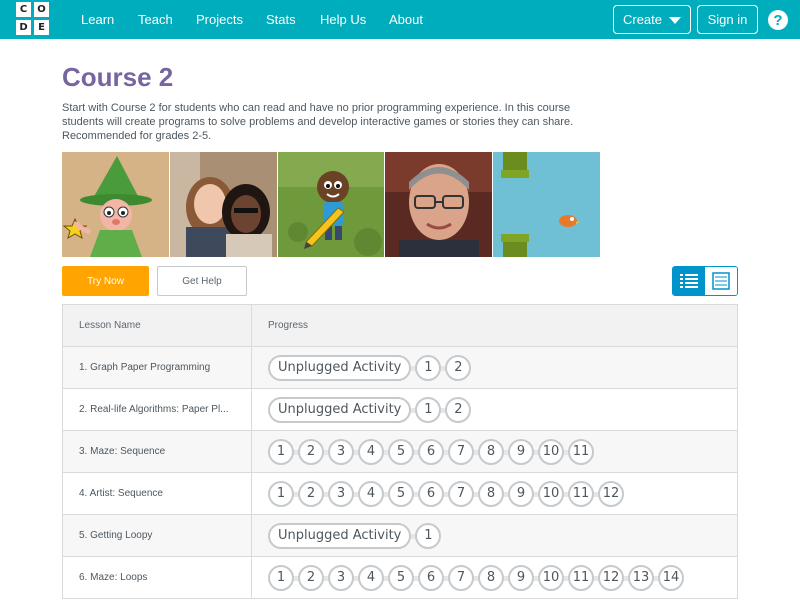 This screenshot has width=800, height=600. I want to click on table-header-row: Lesson Name Progress, so click(400, 326).